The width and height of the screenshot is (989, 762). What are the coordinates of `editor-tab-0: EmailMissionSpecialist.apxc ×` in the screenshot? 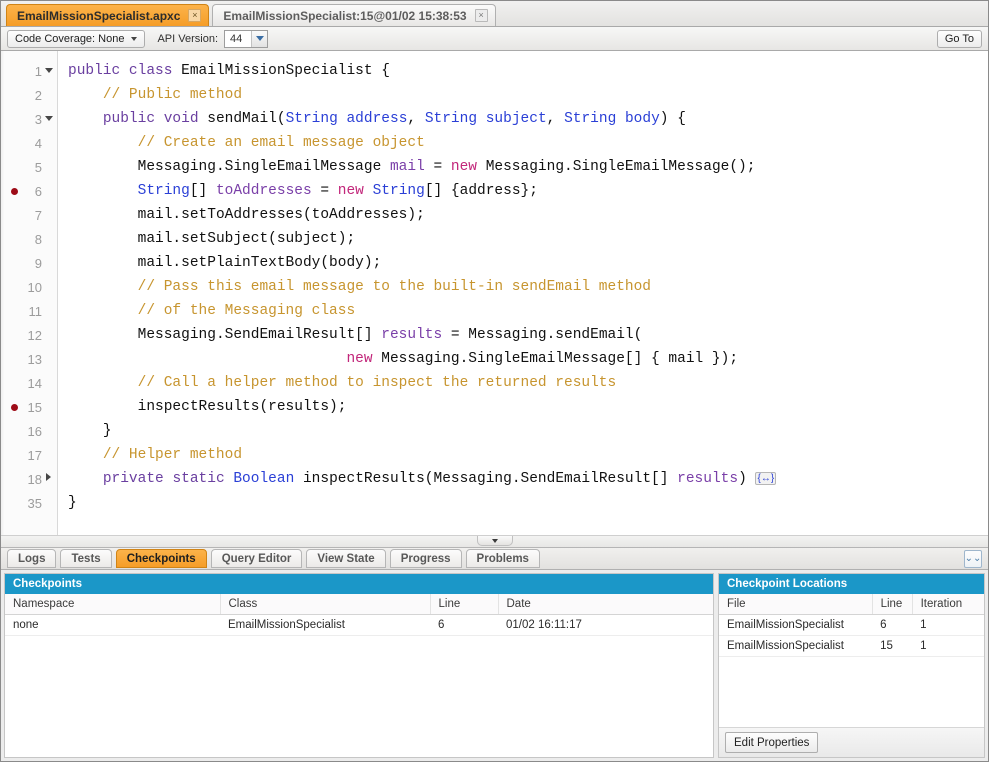 It's located at (108, 15).